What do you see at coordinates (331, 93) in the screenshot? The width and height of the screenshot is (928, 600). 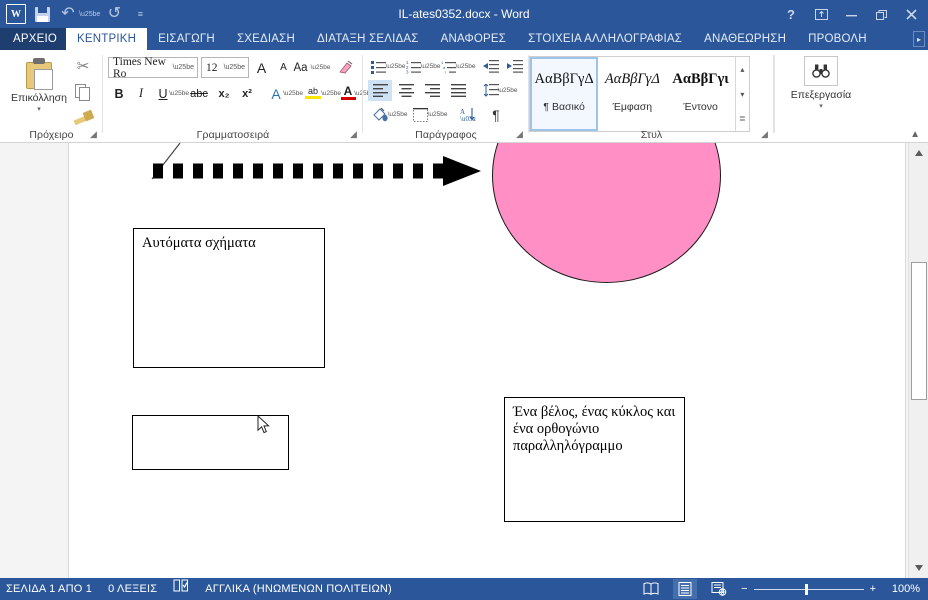 I see `highlight-dropdown: \u25be` at bounding box center [331, 93].